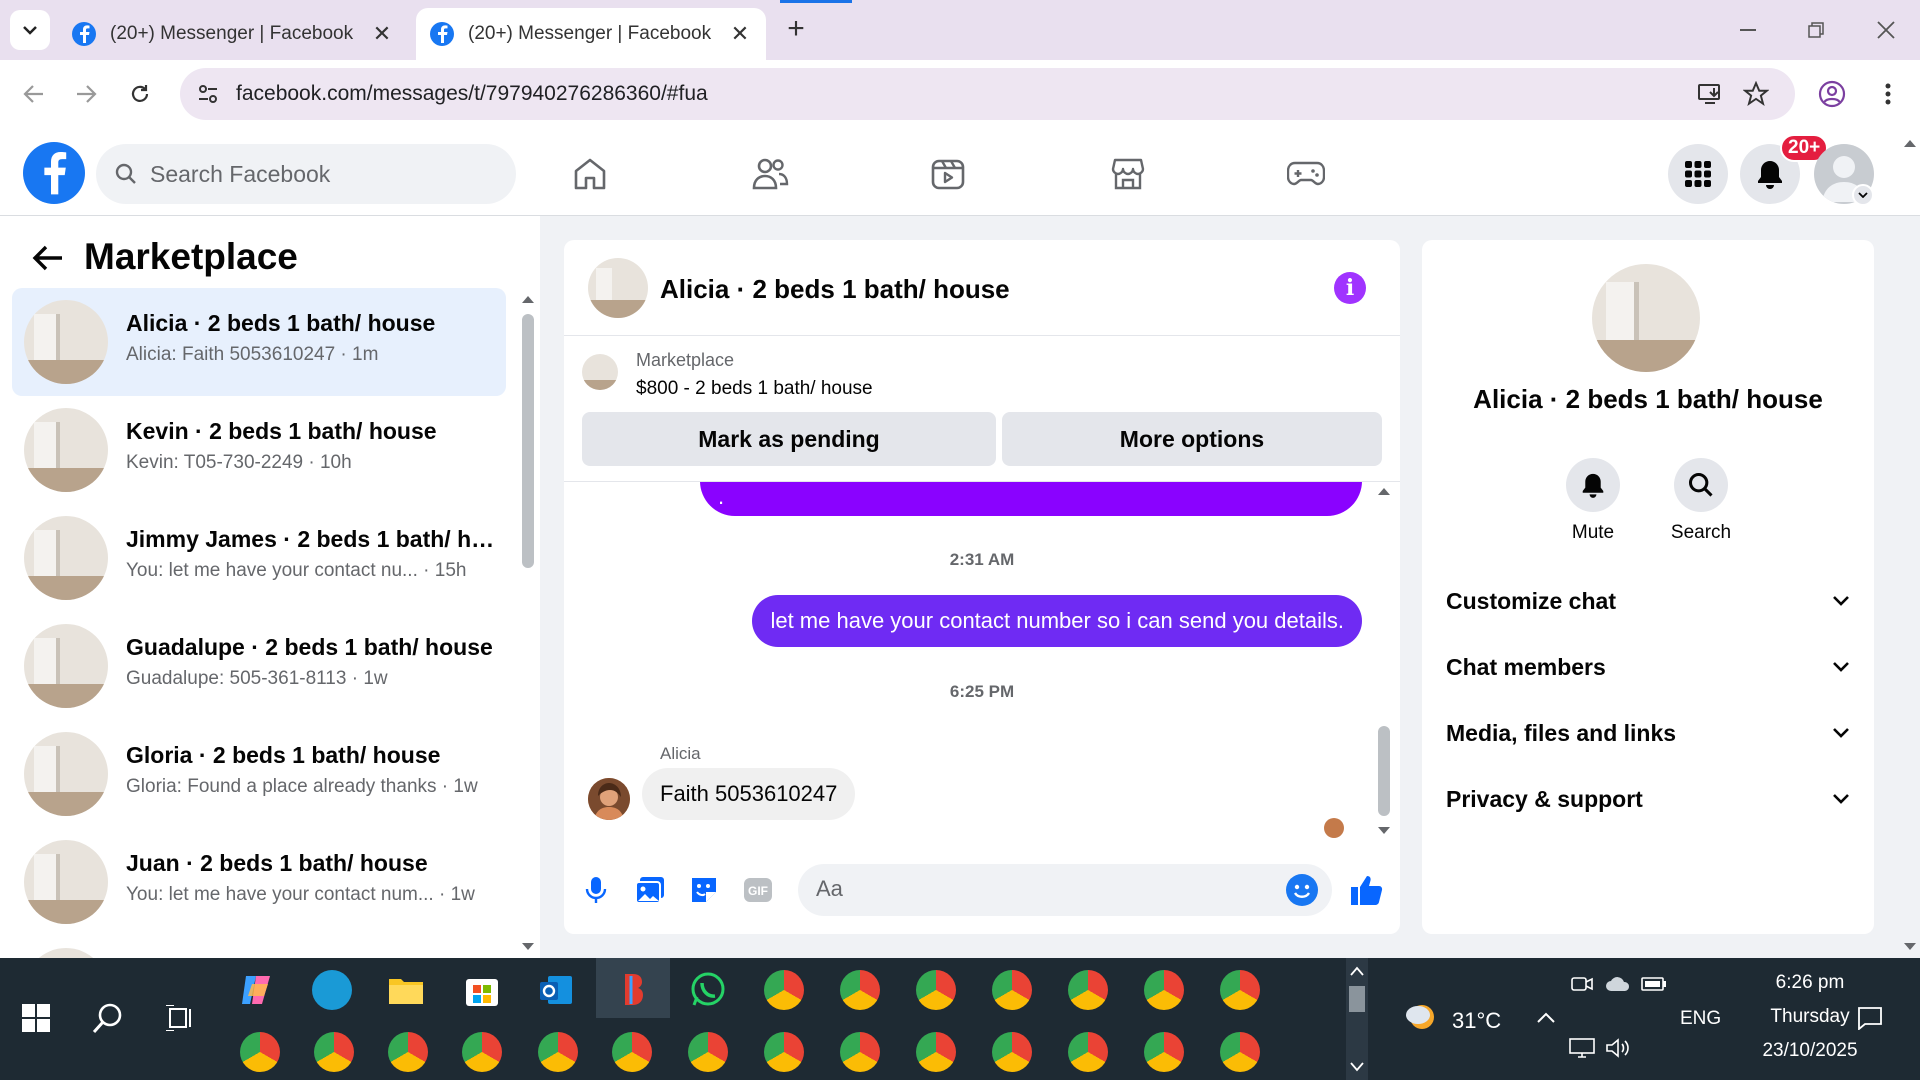  I want to click on media-files-links-section: Media, files and links, so click(1648, 733).